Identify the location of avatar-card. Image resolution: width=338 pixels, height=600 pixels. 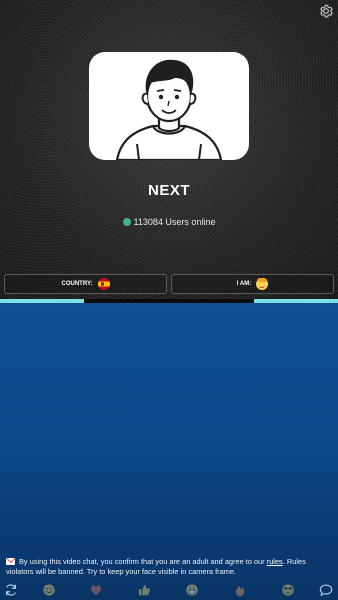
(169, 106).